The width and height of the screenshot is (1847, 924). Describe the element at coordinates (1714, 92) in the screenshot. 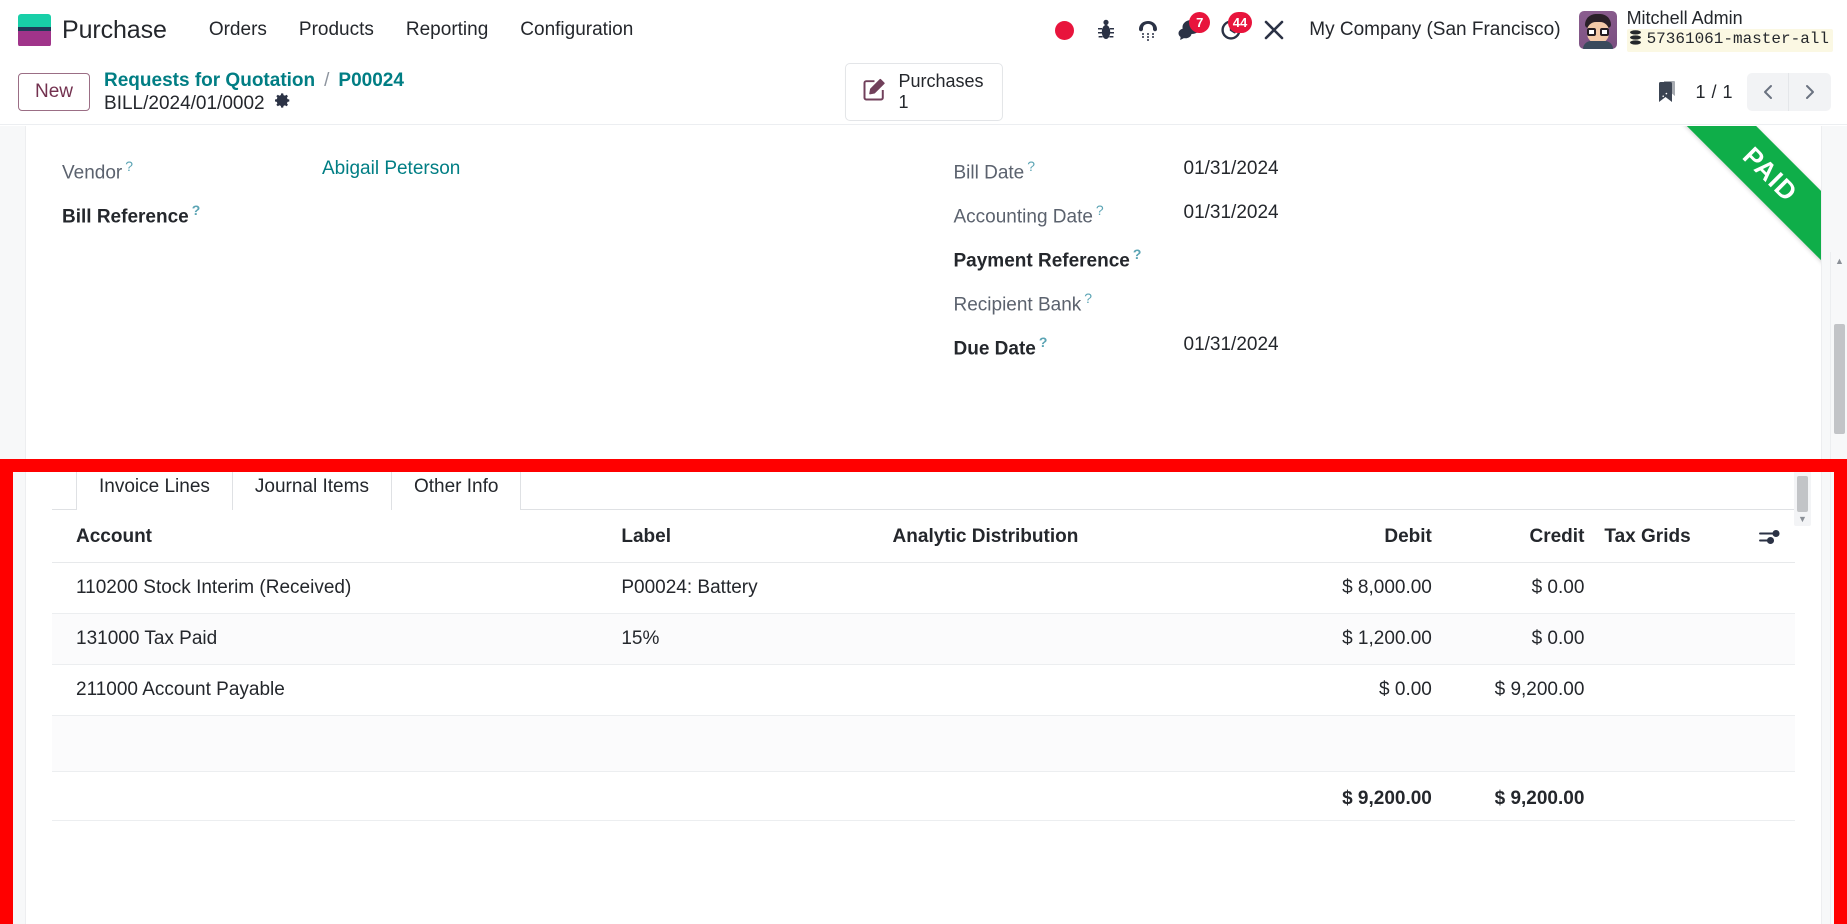

I see `pager: 1 / 1` at that location.